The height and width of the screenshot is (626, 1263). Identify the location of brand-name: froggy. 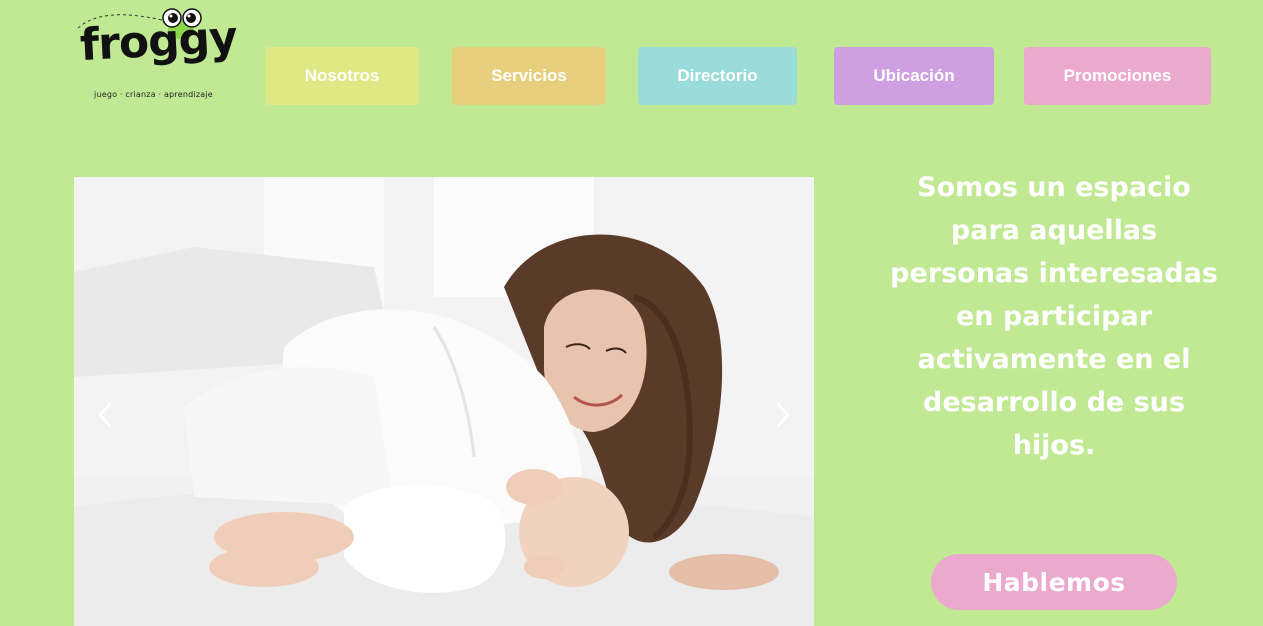
(158, 41).